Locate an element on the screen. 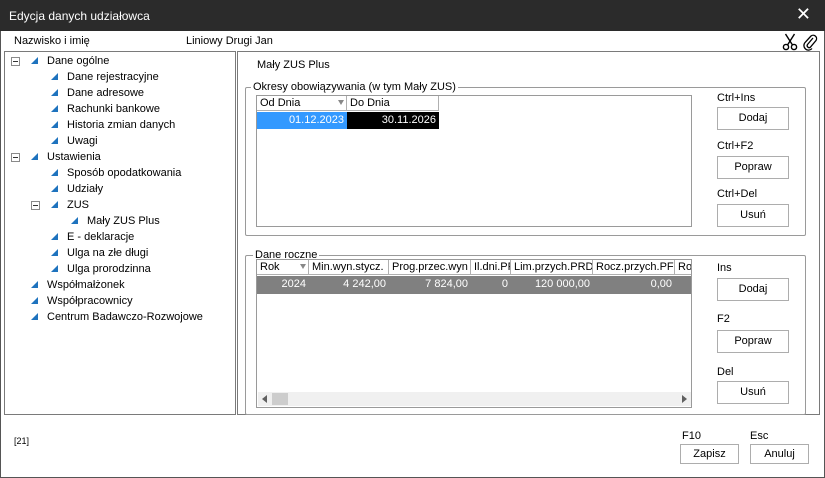 The height and width of the screenshot is (478, 825). tree-item: Ulga na złe długi is located at coordinates (121, 253).